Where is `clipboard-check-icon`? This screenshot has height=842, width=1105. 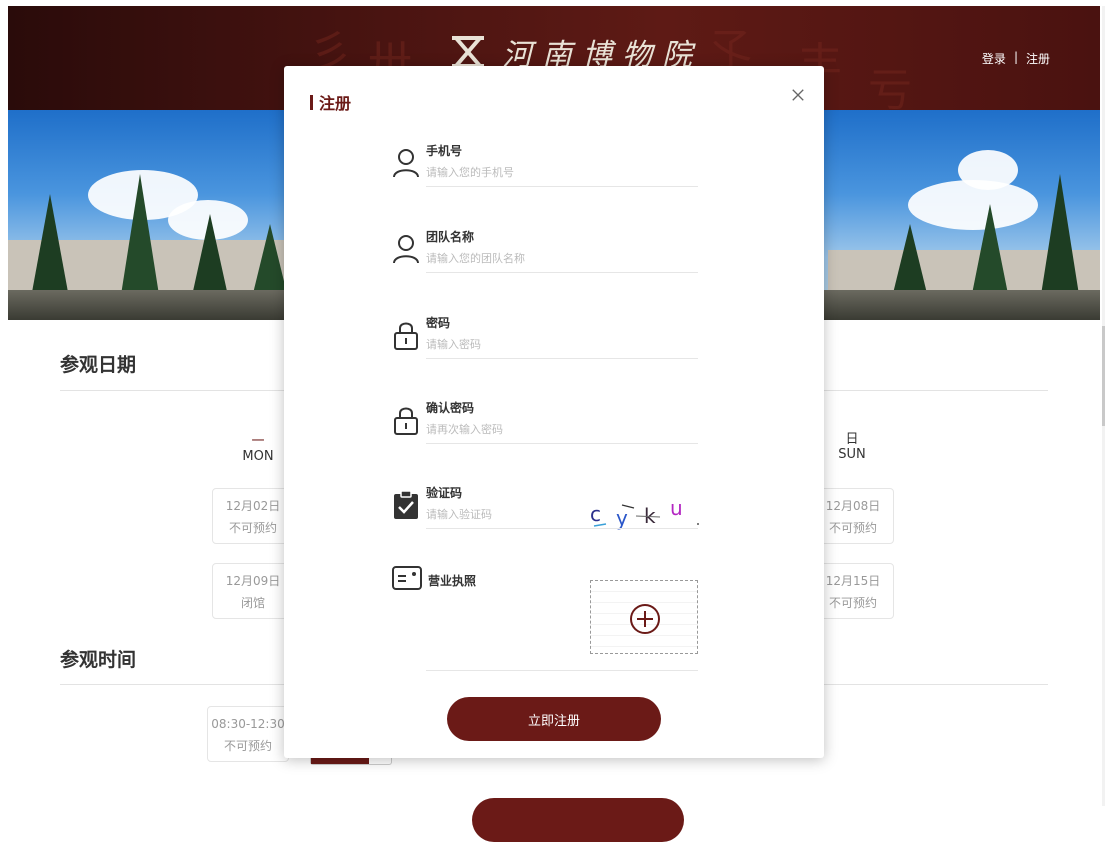 clipboard-check-icon is located at coordinates (406, 504).